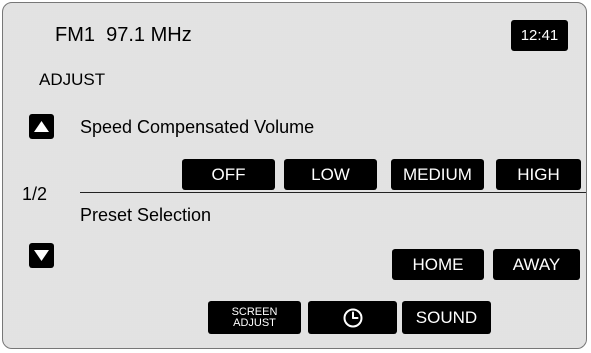 Image resolution: width=591 pixels, height=353 pixels. What do you see at coordinates (146, 215) in the screenshot?
I see `preset-selection-label: Preset Selection` at bounding box center [146, 215].